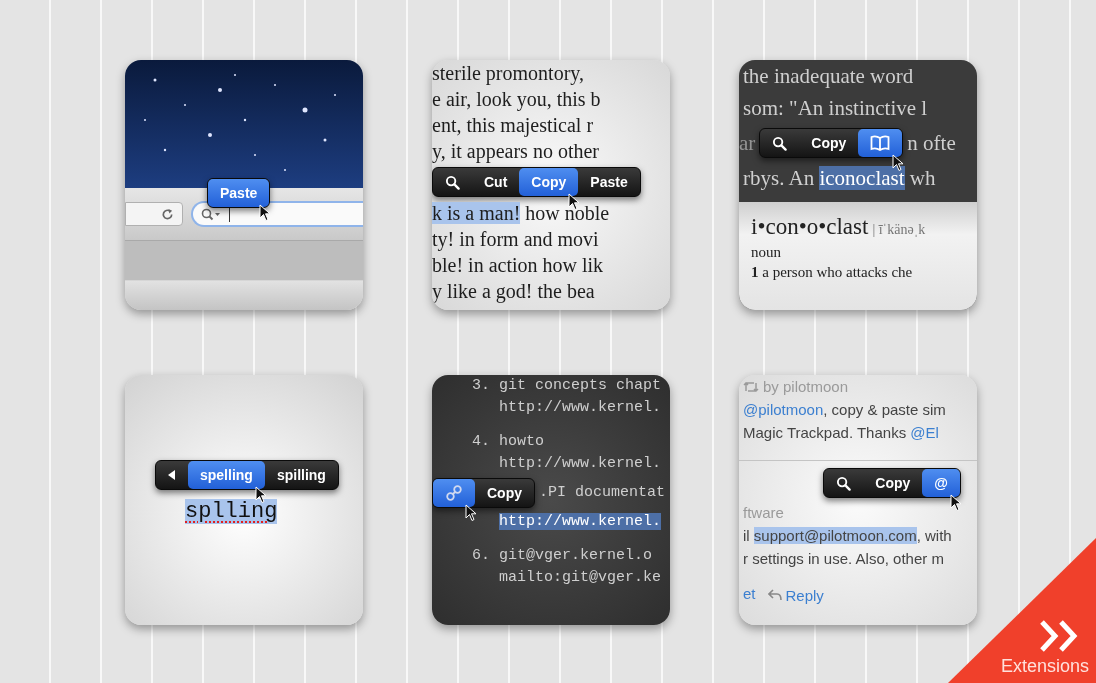  I want to click on reply-arrow-icon, so click(774, 595).